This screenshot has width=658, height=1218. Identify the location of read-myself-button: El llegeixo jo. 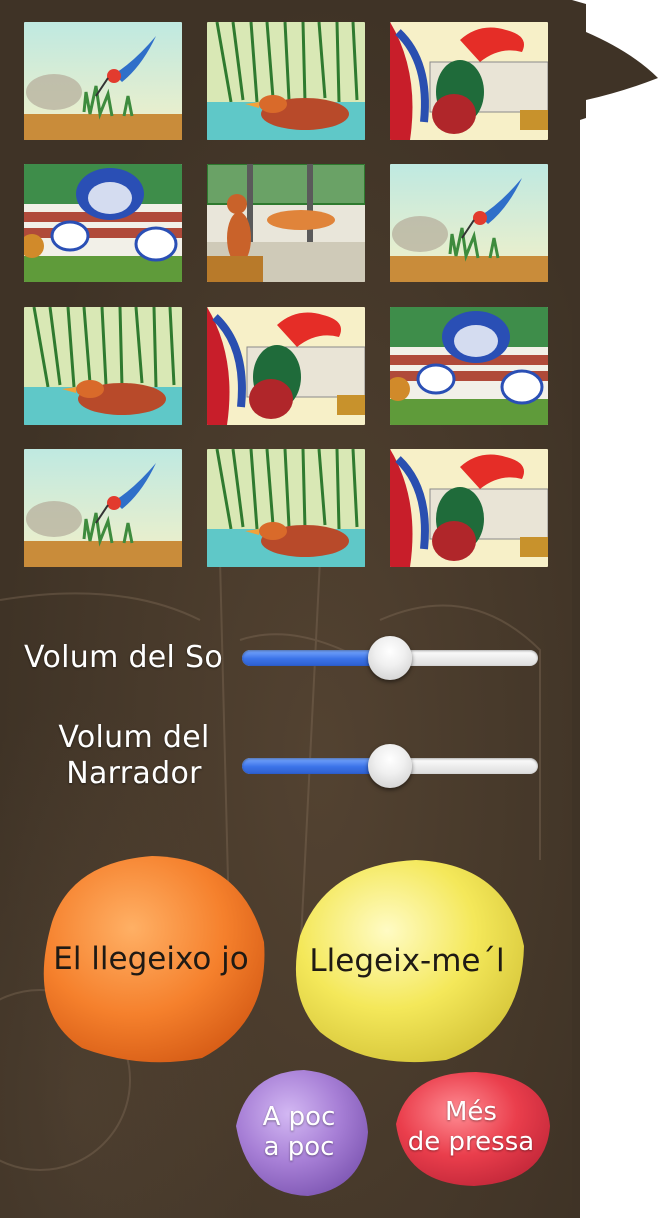
(151, 959).